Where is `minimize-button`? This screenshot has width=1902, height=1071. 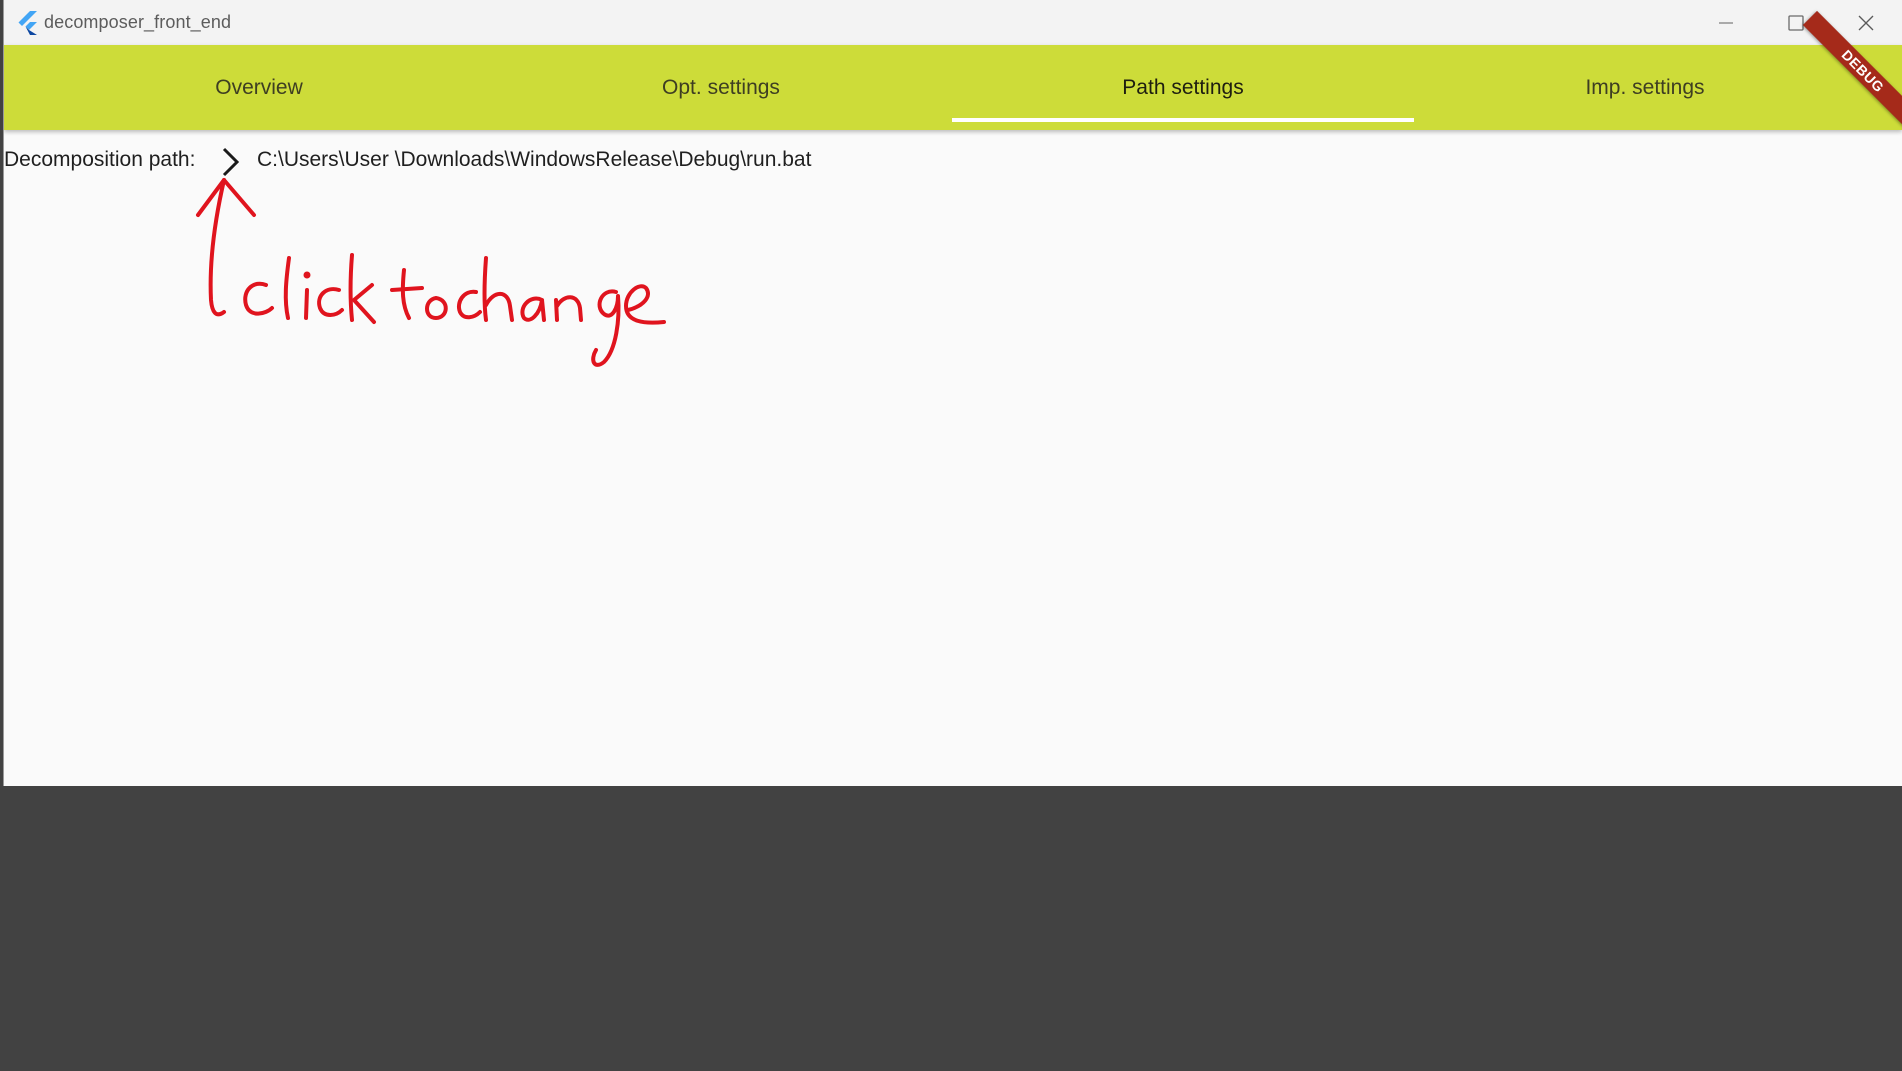 minimize-button is located at coordinates (1726, 22).